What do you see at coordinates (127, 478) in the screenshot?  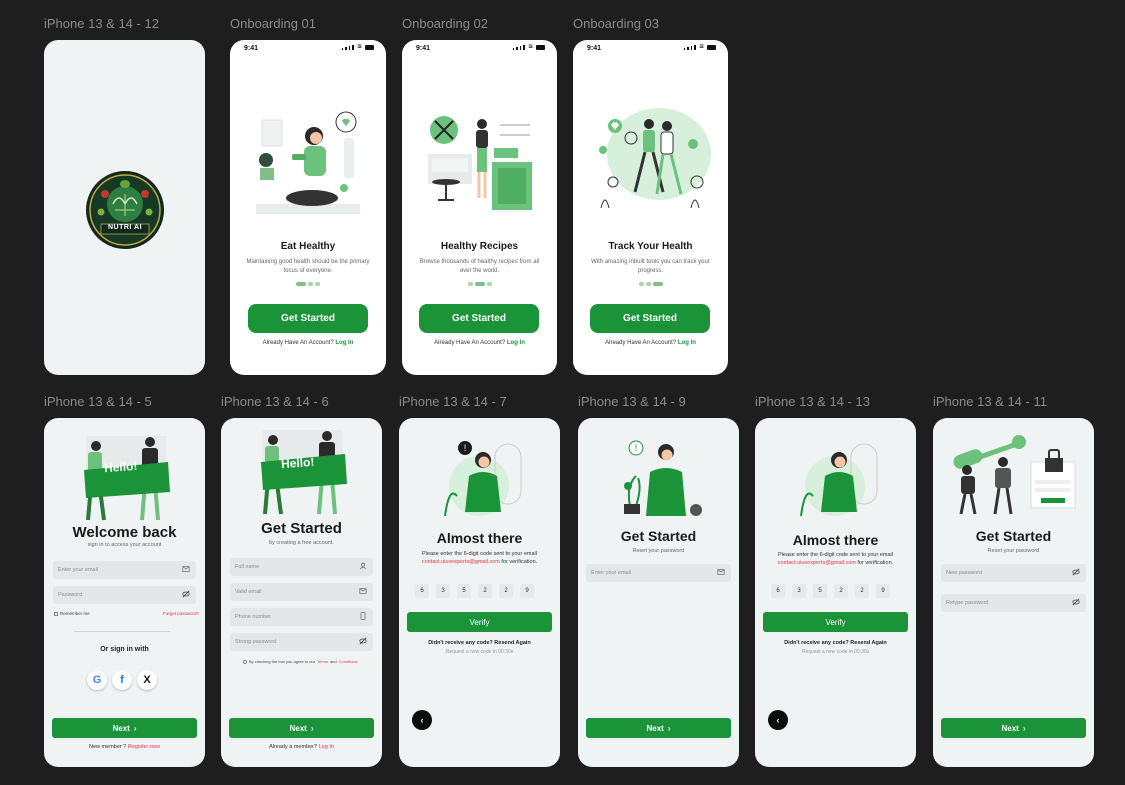 I see `hello-illustration` at bounding box center [127, 478].